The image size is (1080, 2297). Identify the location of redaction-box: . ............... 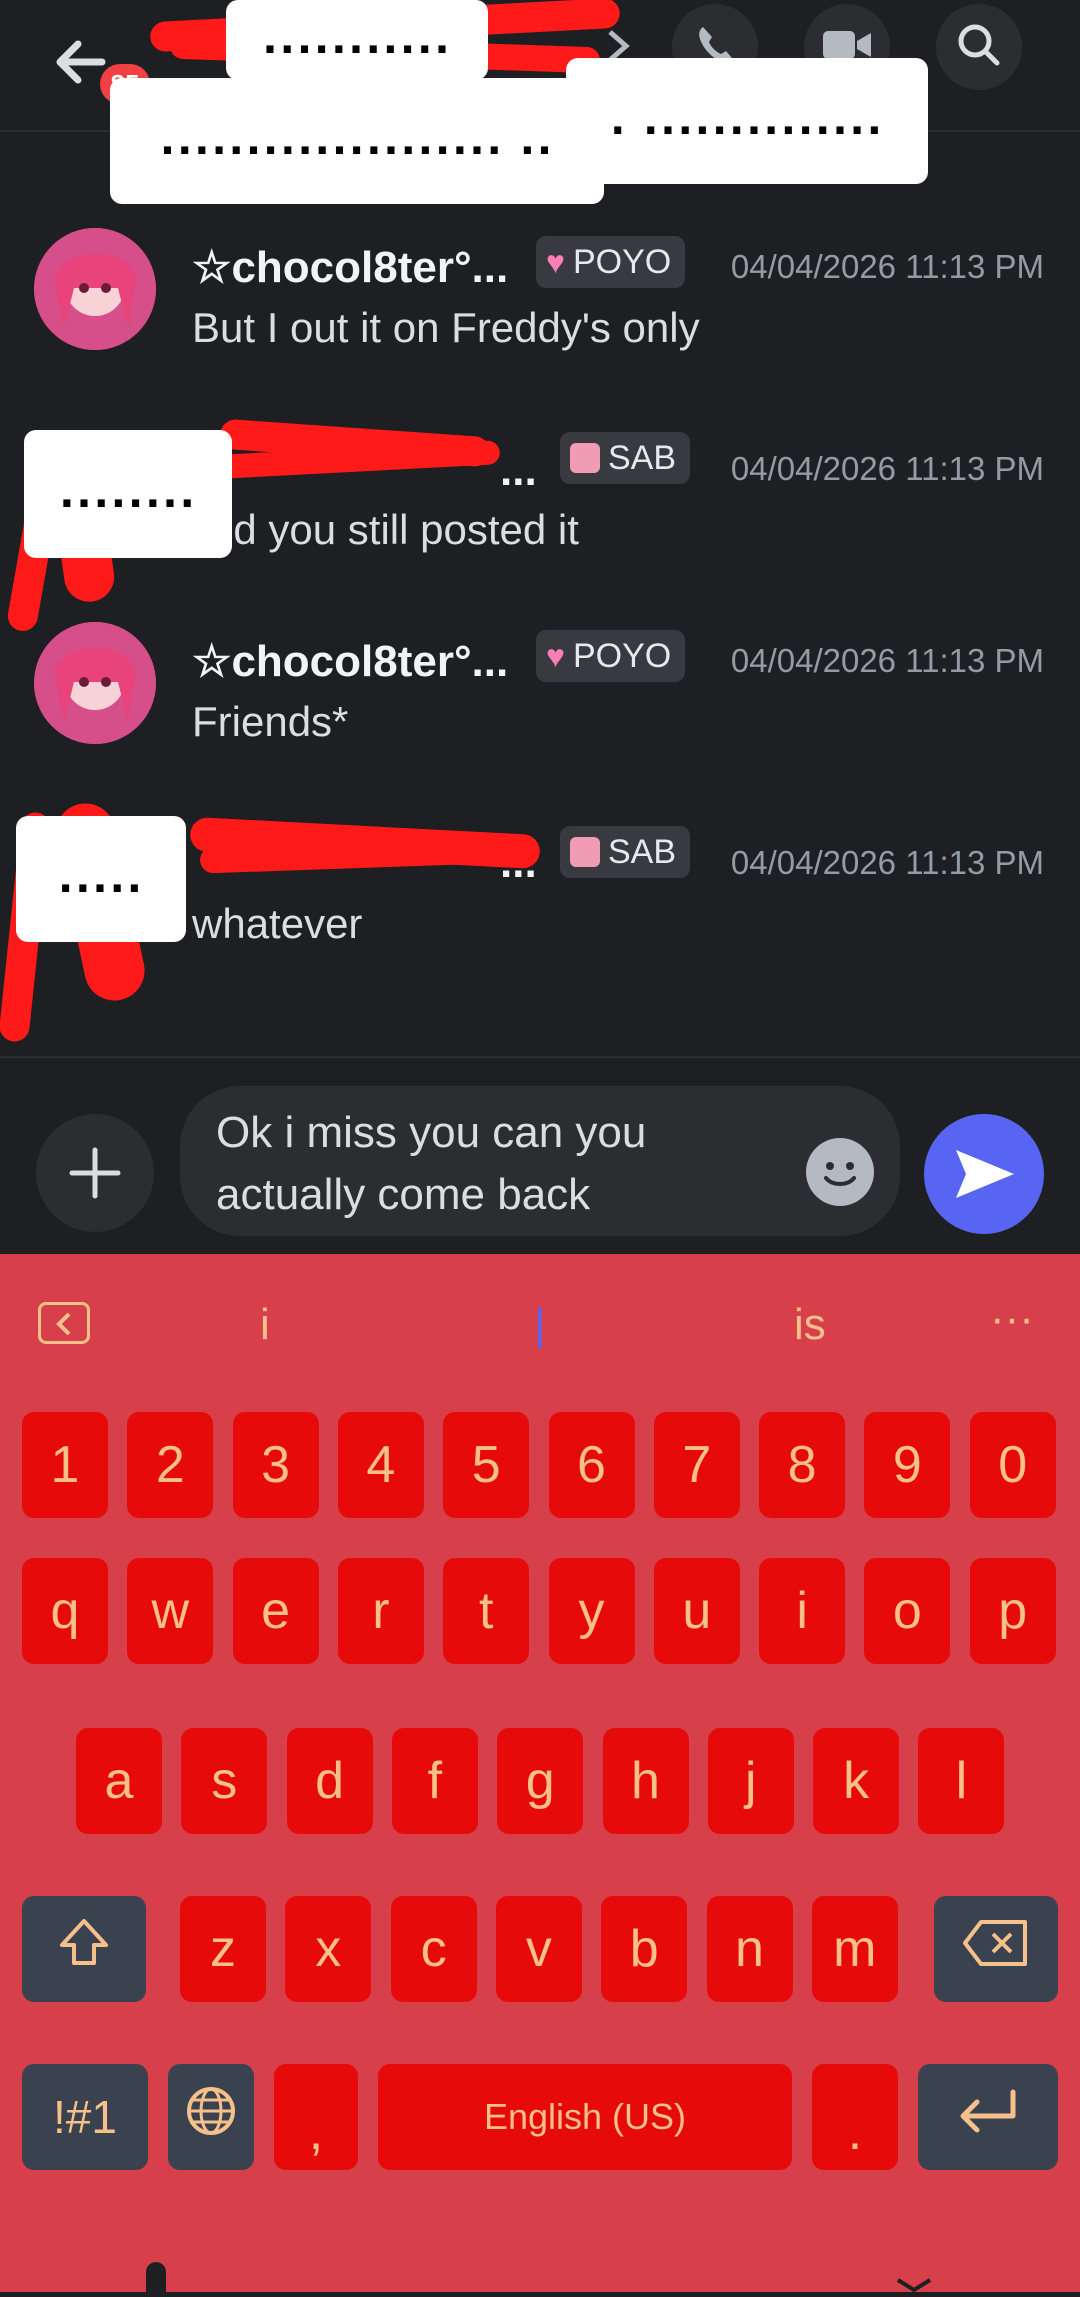
(747, 121).